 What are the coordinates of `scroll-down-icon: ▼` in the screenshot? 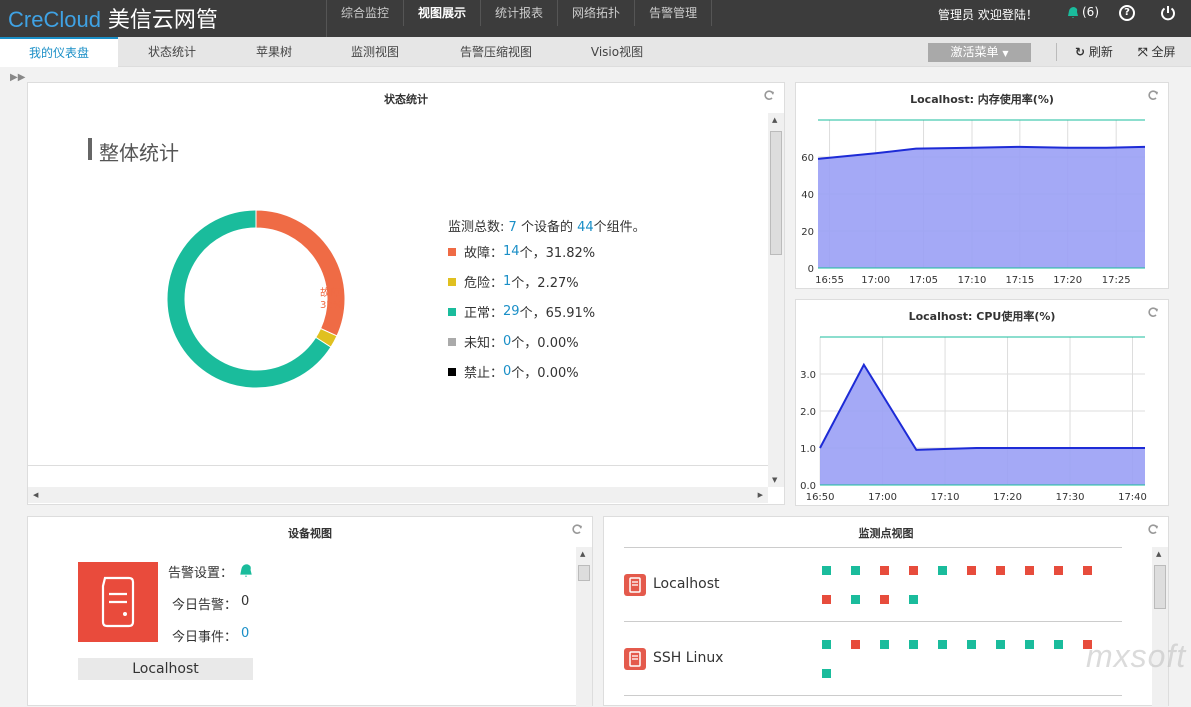 It's located at (774, 480).